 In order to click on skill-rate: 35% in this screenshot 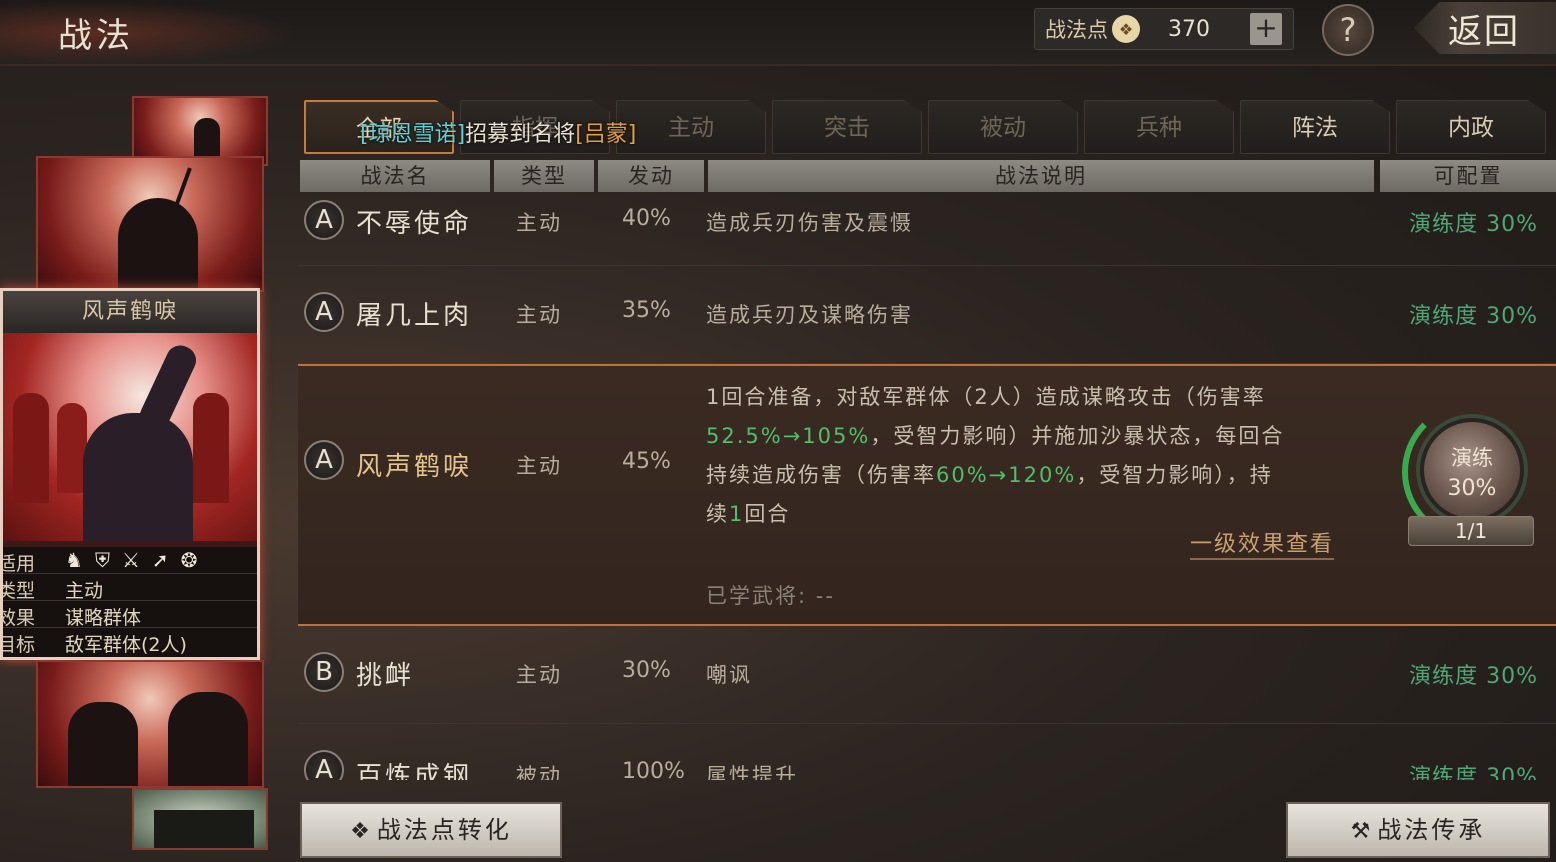, I will do `click(646, 310)`.